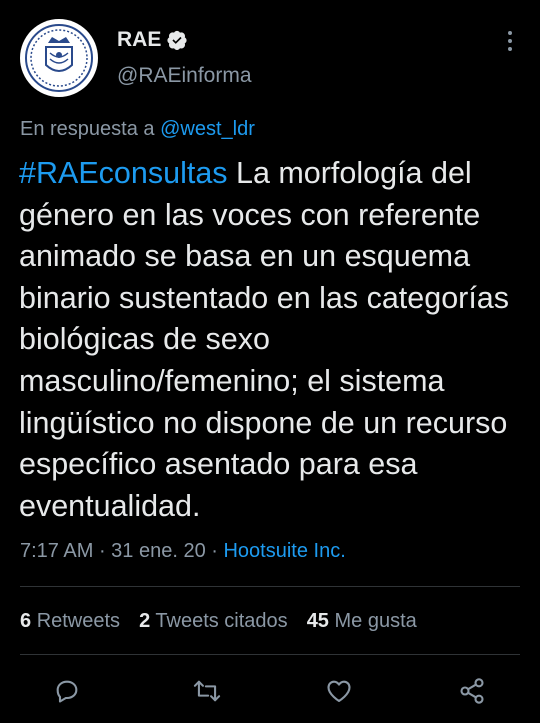 This screenshot has width=540, height=723. I want to click on tweet-stats: 6 Retweets 2 Tweets citados 45 Me gusta, so click(228, 621).